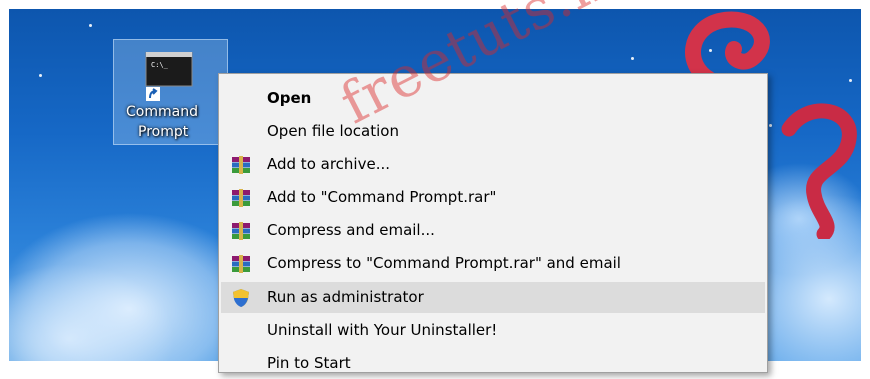  I want to click on menu-item-pin-to-start: Pin to Start, so click(493, 363).